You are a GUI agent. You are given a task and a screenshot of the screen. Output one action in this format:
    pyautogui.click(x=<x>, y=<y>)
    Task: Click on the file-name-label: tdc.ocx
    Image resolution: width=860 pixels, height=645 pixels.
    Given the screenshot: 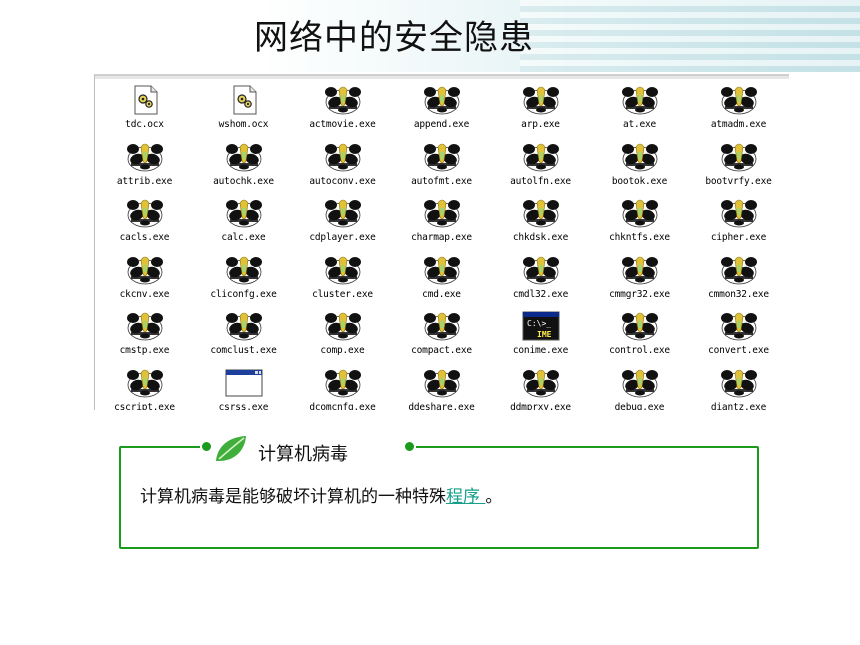 What is the action you would take?
    pyautogui.click(x=144, y=124)
    